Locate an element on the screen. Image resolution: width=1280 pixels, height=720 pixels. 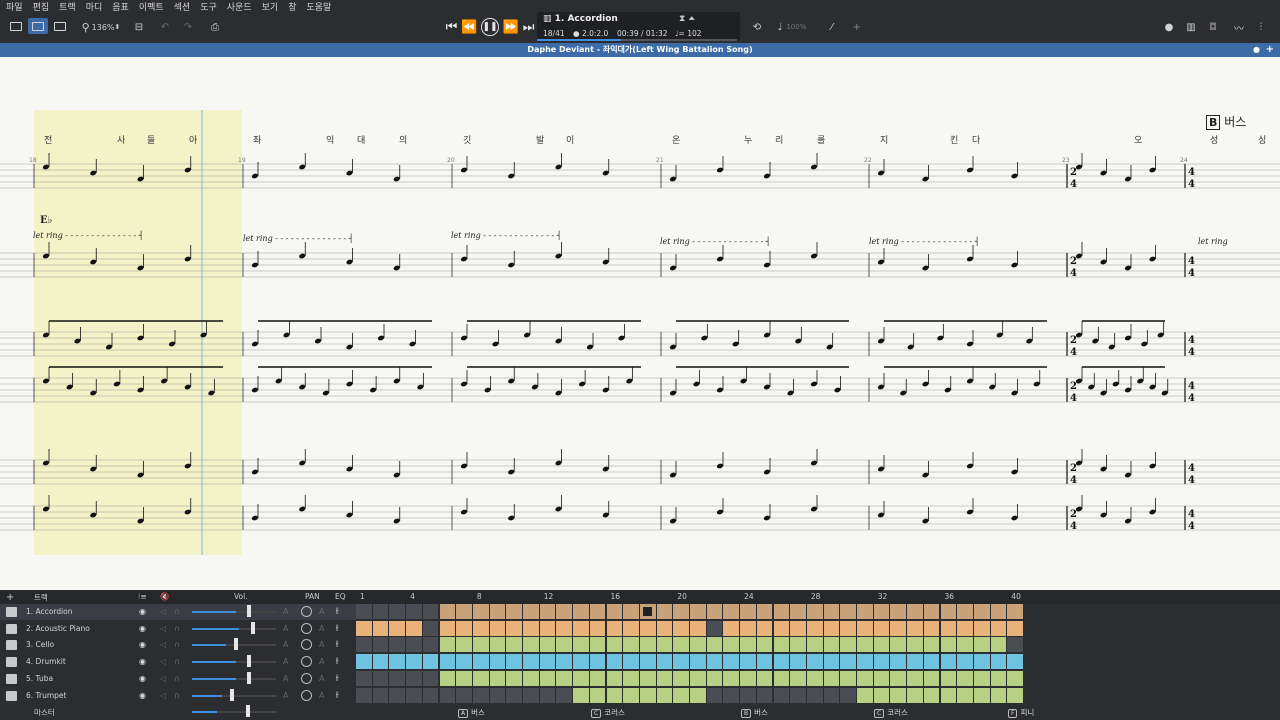
section-marker-item: C 코러스 is located at coordinates (891, 712).